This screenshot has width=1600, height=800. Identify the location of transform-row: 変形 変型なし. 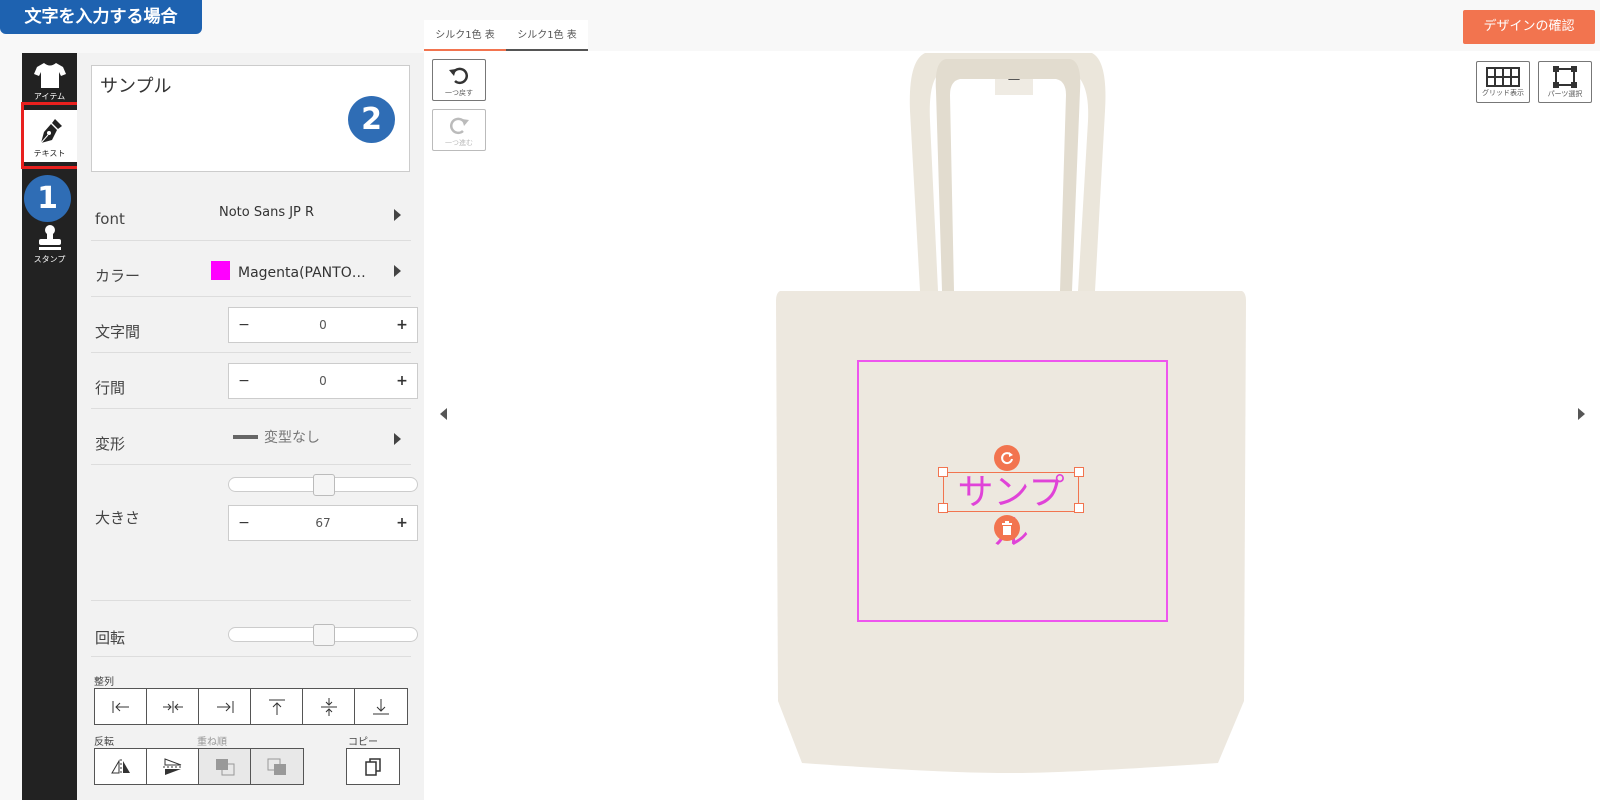
(251, 437).